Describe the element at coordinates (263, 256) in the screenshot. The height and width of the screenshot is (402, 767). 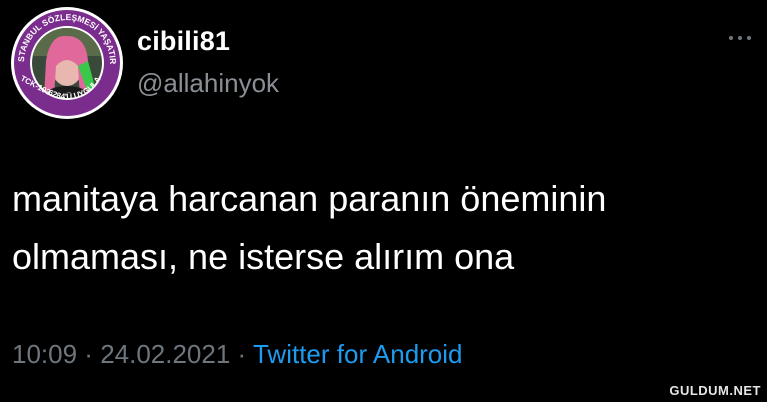
I see `tweet-text-line-2: olmaması, ne isterse alırım ona` at that location.